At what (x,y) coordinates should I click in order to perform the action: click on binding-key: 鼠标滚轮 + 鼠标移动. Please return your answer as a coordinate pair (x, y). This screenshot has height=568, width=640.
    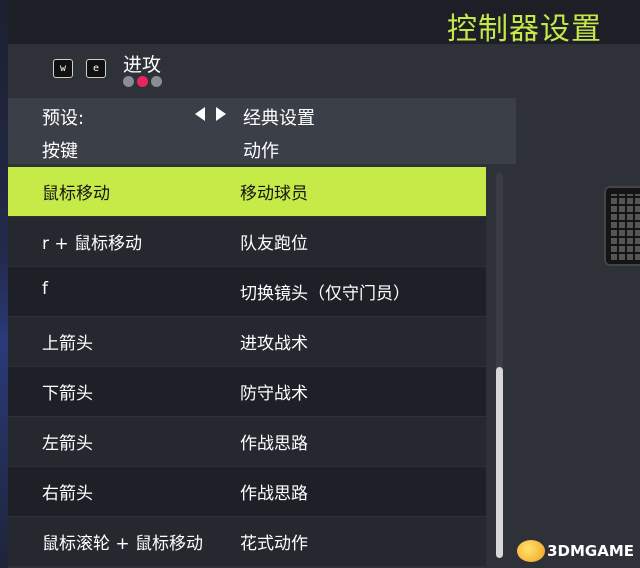
    Looking at the image, I should click on (123, 544).